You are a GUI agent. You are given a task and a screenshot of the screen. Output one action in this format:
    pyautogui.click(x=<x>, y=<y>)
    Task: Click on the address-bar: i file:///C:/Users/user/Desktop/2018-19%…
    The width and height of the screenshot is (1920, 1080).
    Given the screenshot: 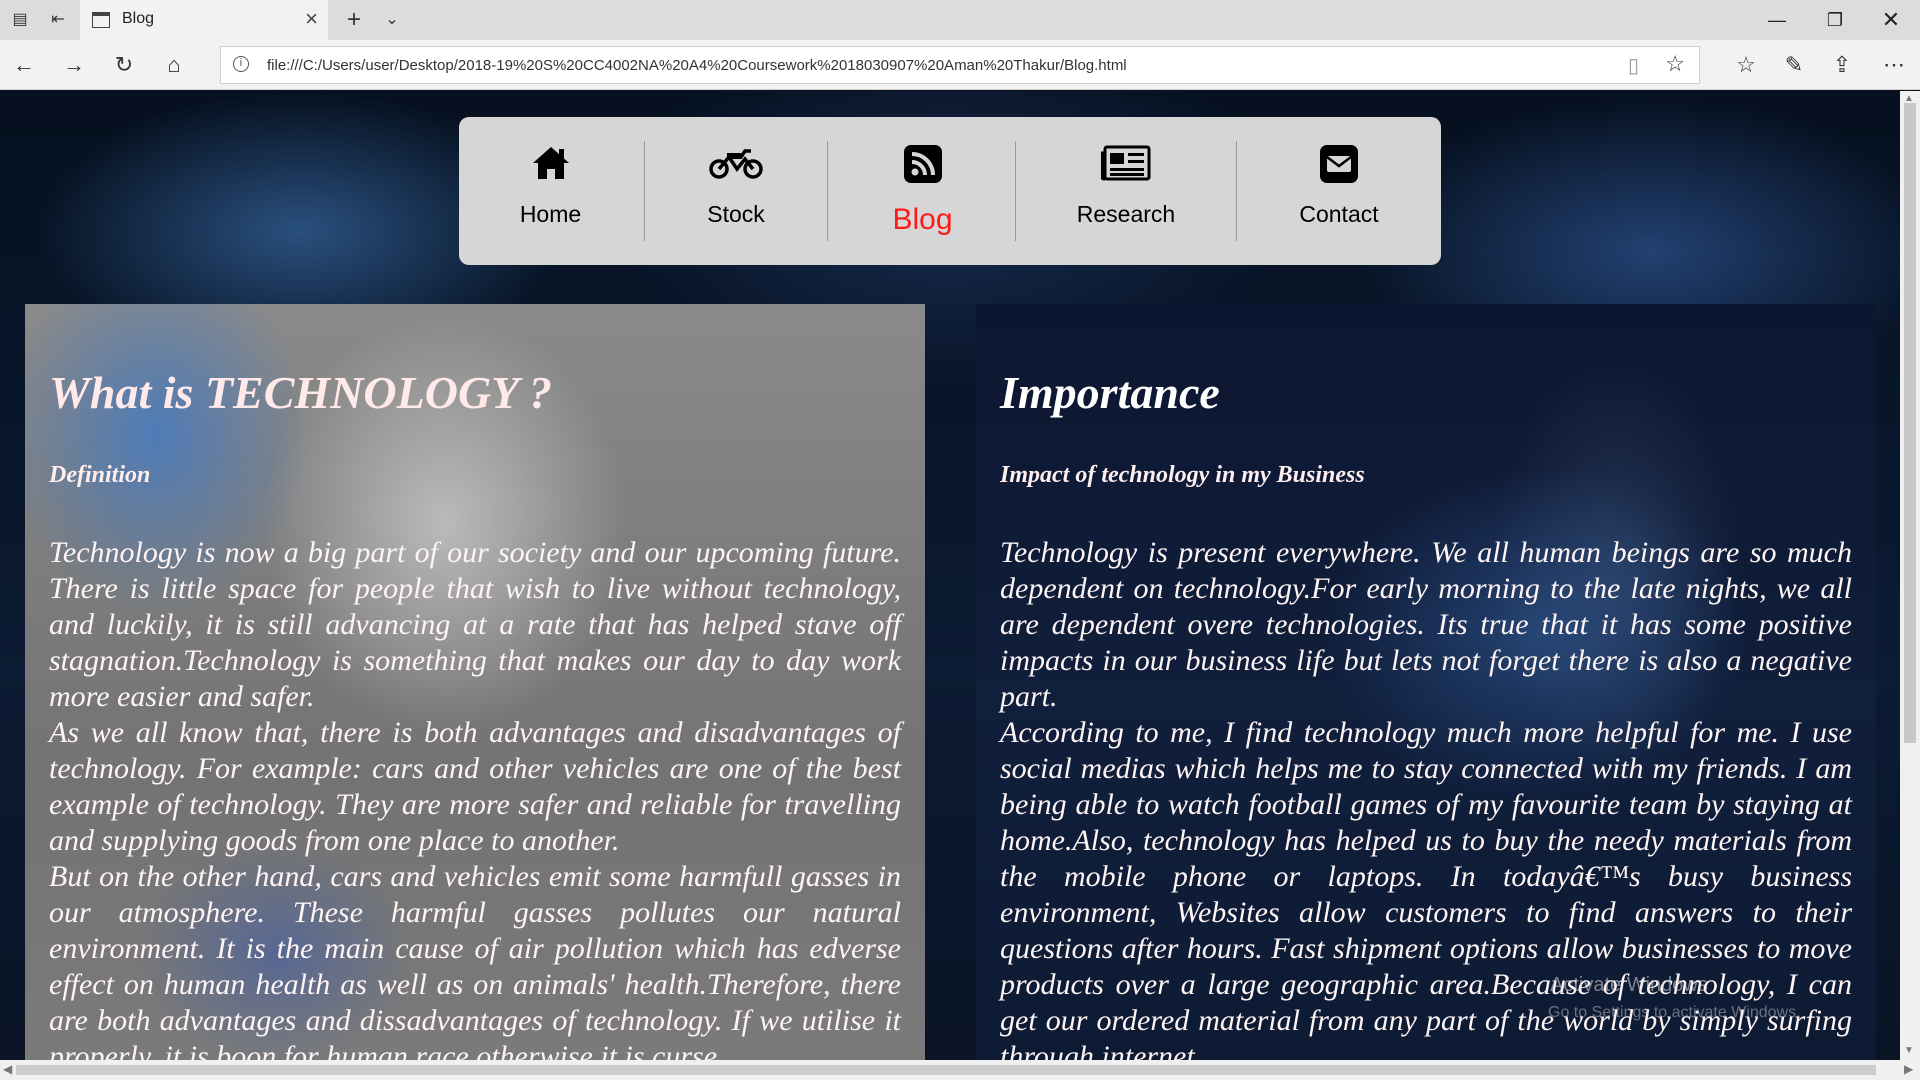 What is the action you would take?
    pyautogui.click(x=960, y=65)
    